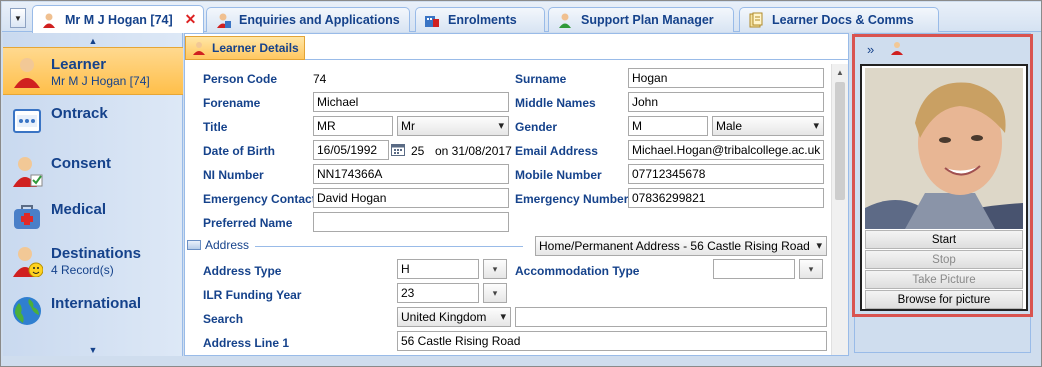  What do you see at coordinates (541, 79) in the screenshot?
I see `surname-label: Surname` at bounding box center [541, 79].